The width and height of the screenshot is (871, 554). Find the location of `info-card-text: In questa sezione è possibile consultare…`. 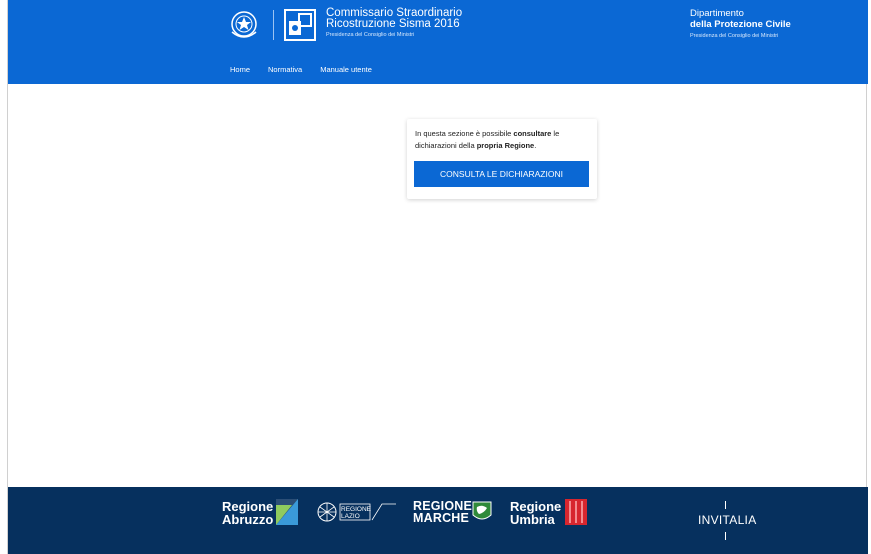

info-card-text: In questa sezione è possibile consultare… is located at coordinates (504, 140).